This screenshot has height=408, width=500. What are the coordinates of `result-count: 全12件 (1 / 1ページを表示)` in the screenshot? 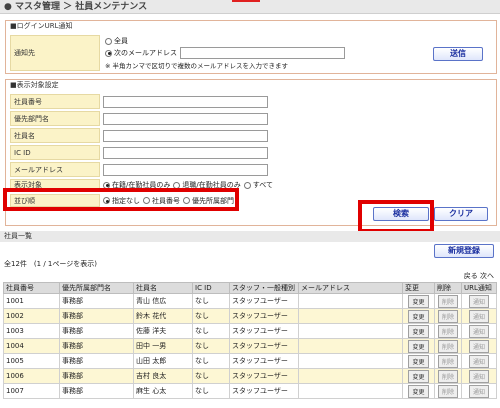 It's located at (50, 264).